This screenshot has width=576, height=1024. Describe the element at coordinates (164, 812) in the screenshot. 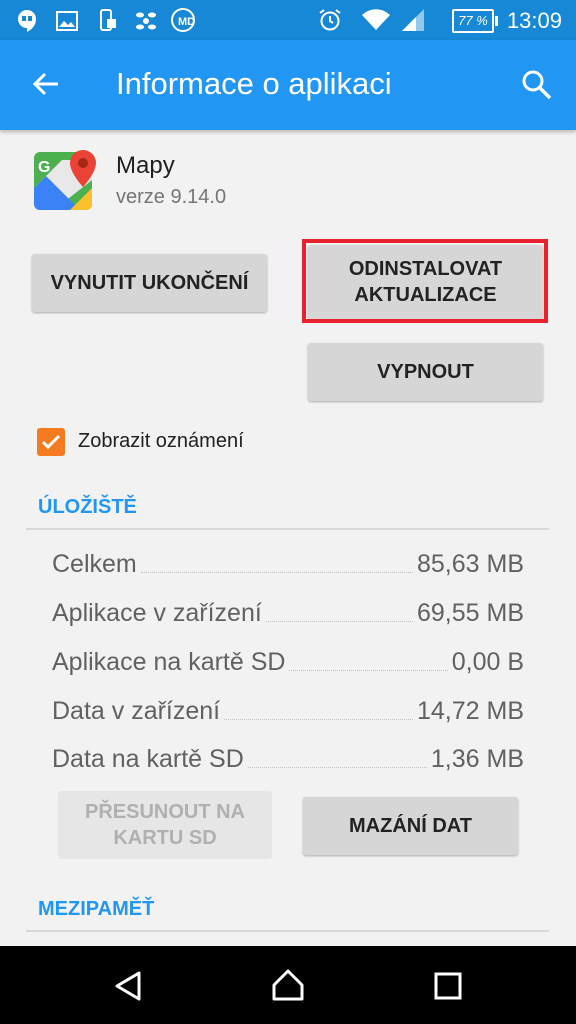

I see `move-to-sd-label-1: PŘESUNOUT NA` at that location.